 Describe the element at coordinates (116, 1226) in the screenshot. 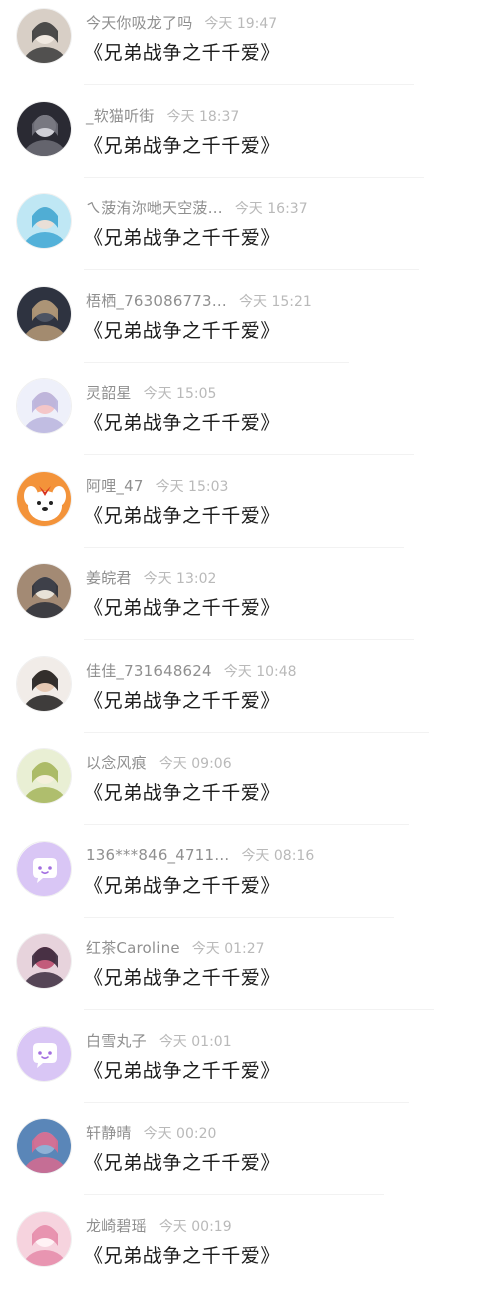

I see `username: 龙崎碧瑶` at that location.